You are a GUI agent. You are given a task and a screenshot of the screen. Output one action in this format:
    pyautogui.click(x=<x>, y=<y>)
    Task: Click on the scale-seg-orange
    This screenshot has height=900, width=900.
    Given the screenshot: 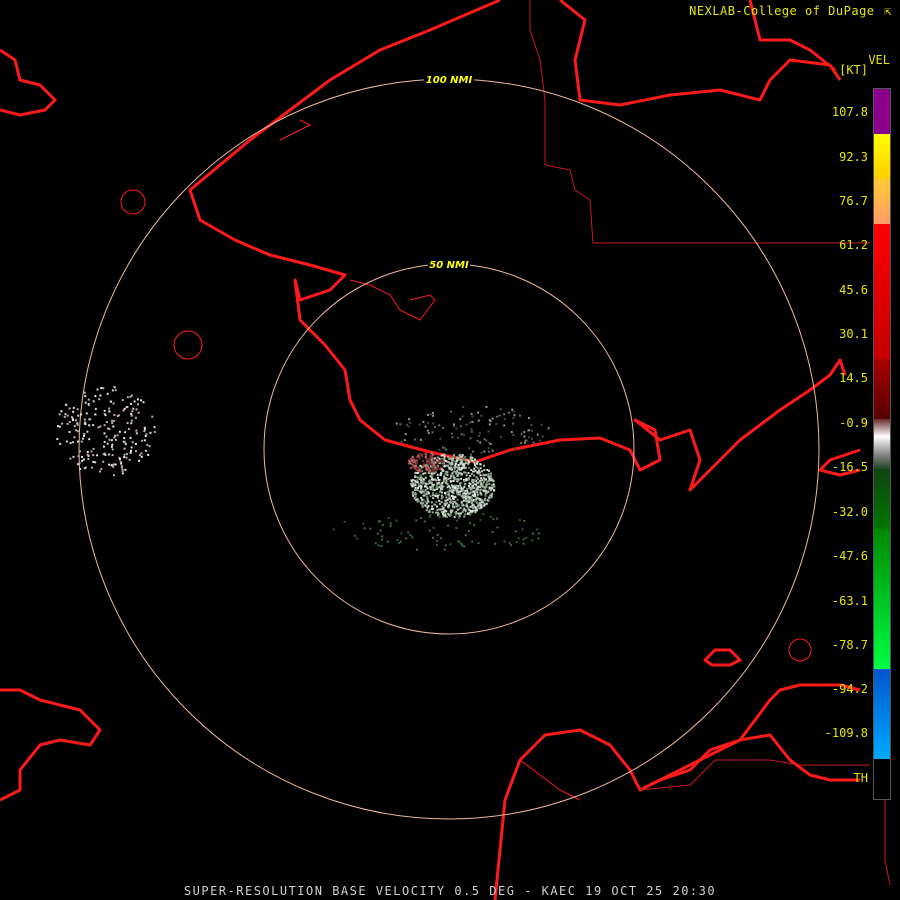 What is the action you would take?
    pyautogui.click(x=882, y=201)
    